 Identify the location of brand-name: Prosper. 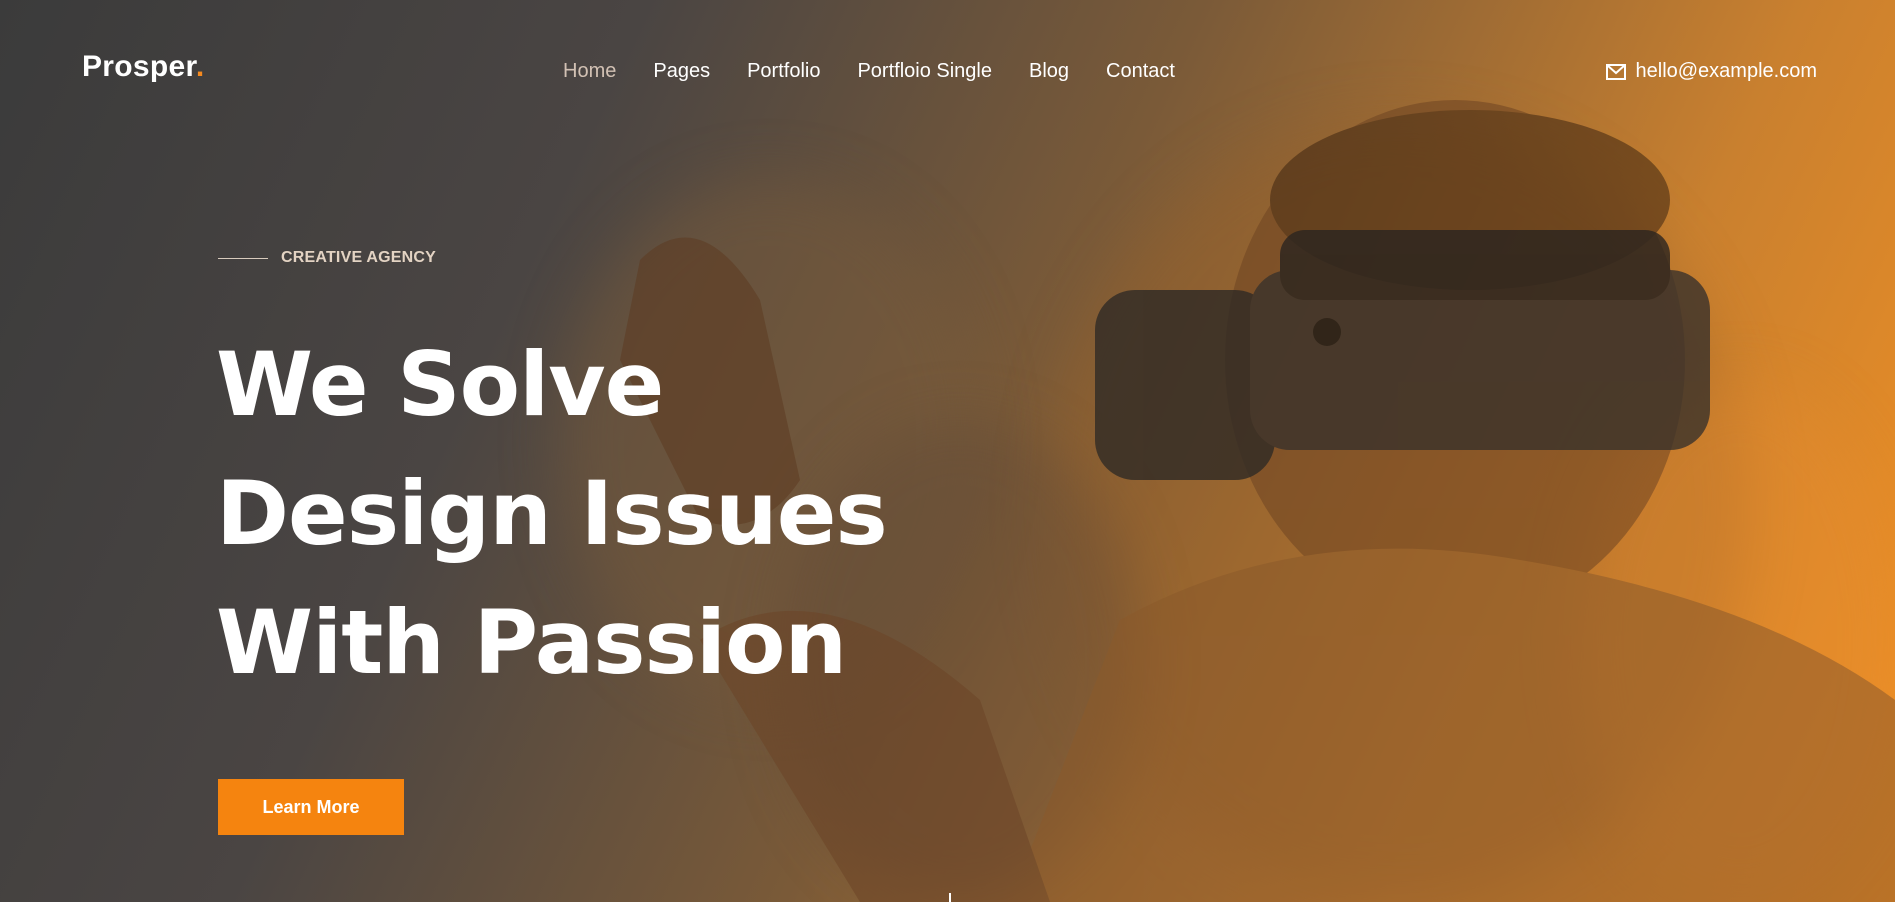
(139, 66).